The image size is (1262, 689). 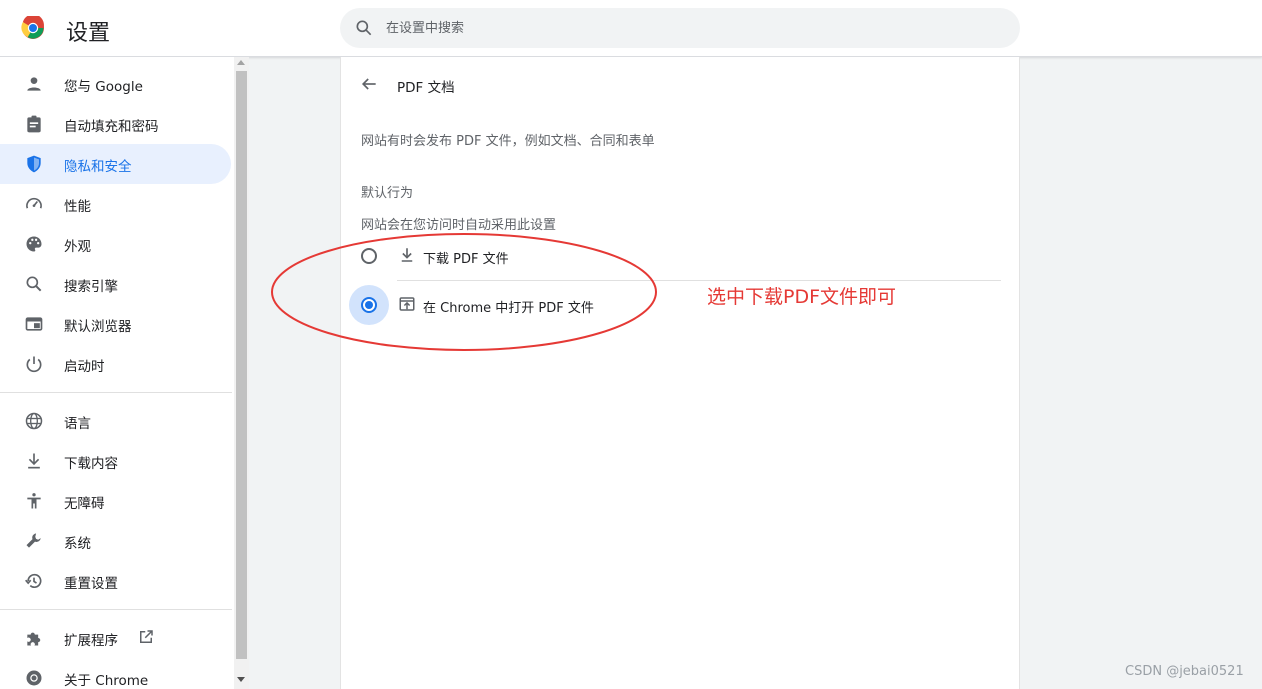 What do you see at coordinates (103, 87) in the screenshot?
I see `sidebar-item-label: 您与 Google` at bounding box center [103, 87].